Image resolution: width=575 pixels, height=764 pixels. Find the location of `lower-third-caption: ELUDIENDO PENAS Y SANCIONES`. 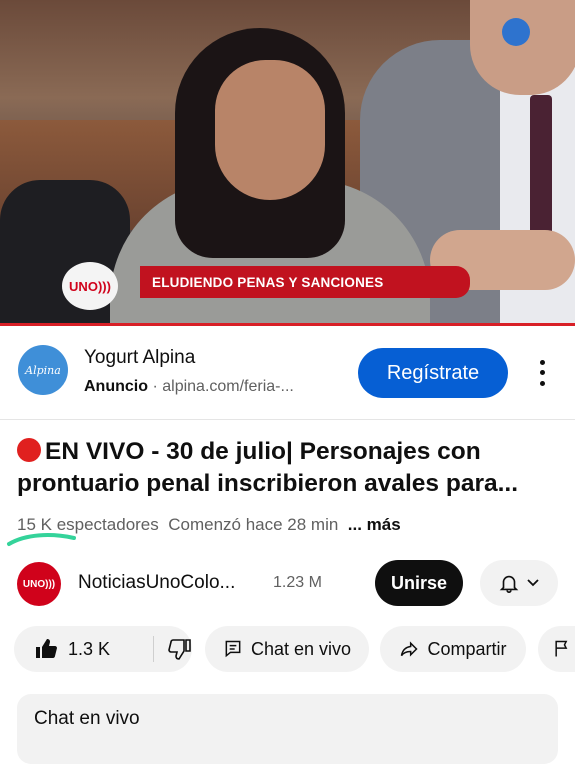

lower-third-caption: ELUDIENDO PENAS Y SANCIONES is located at coordinates (305, 282).